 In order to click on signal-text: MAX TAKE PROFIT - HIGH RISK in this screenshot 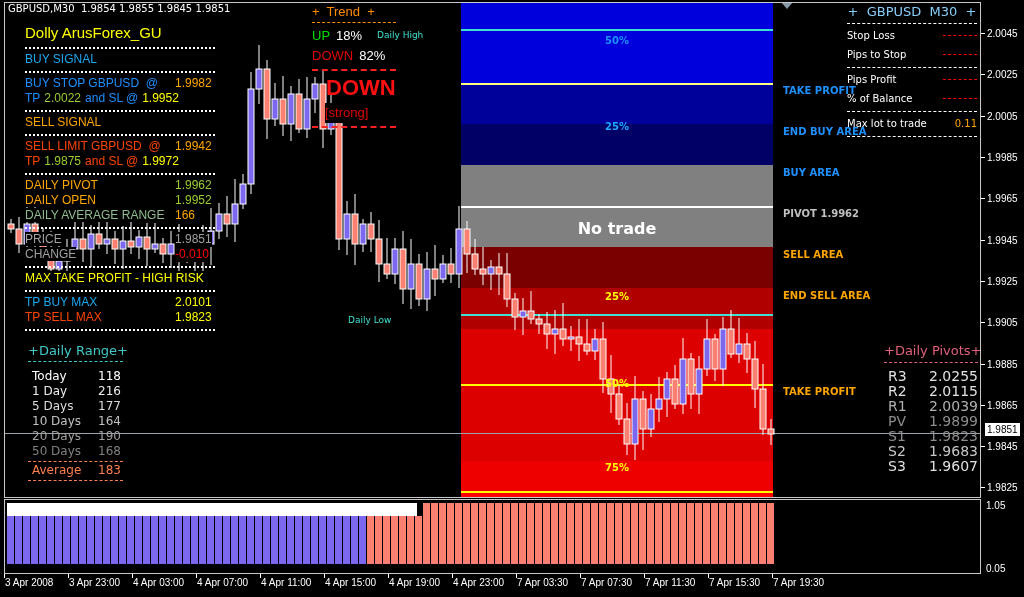, I will do `click(114, 278)`.